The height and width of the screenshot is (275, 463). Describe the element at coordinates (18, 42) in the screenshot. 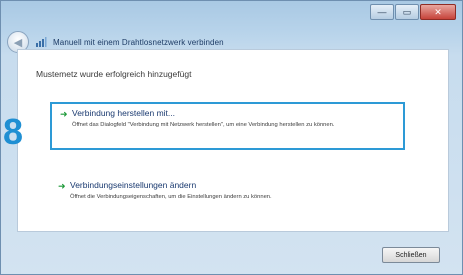

I see `back-arrow-icon: ◀` at that location.